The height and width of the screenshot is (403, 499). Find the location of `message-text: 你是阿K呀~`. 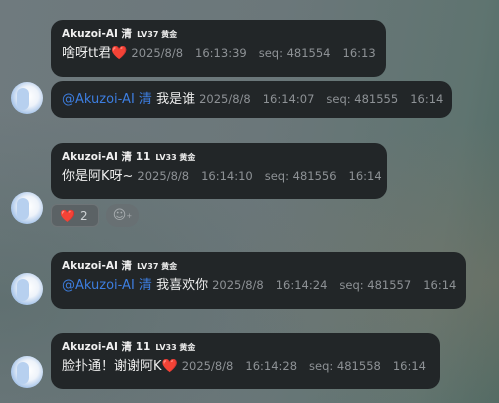

message-text: 你是阿K呀~ is located at coordinates (98, 176).